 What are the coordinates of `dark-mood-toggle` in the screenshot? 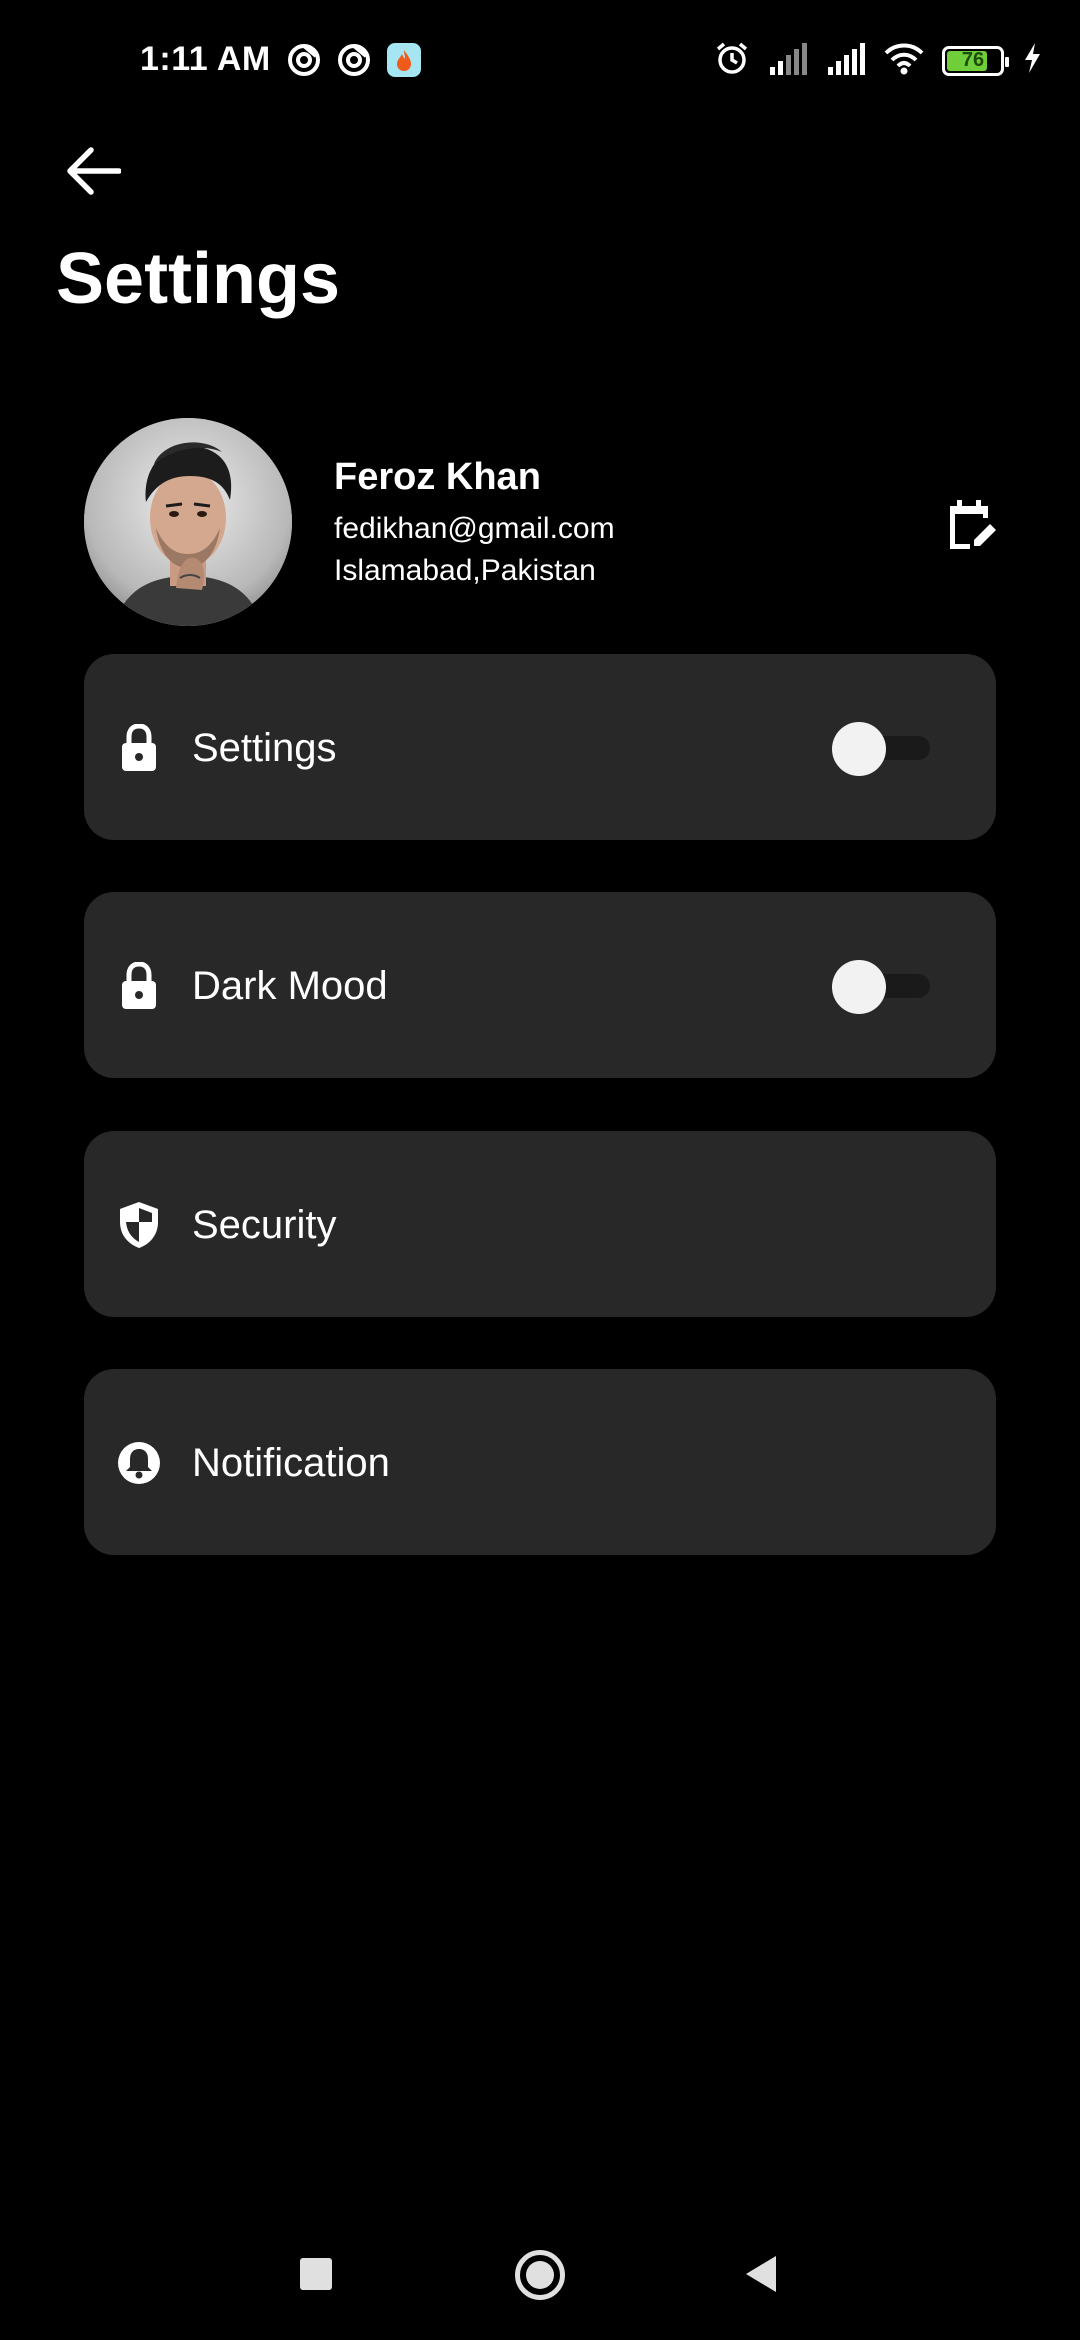 It's located at (883, 987).